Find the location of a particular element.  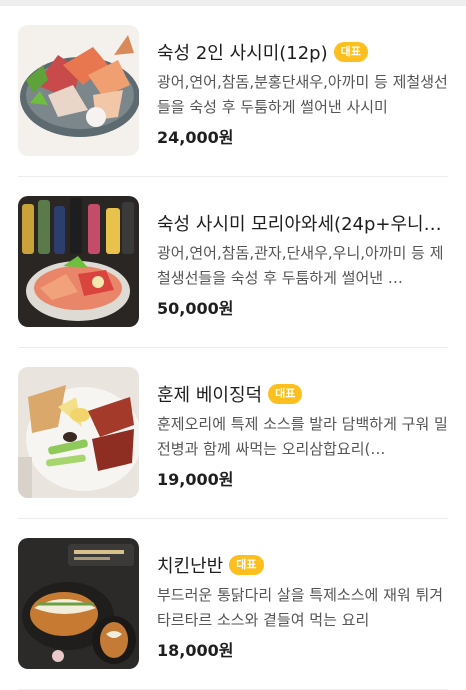

item-title-row: 치킨난반 대표 is located at coordinates (305, 565).